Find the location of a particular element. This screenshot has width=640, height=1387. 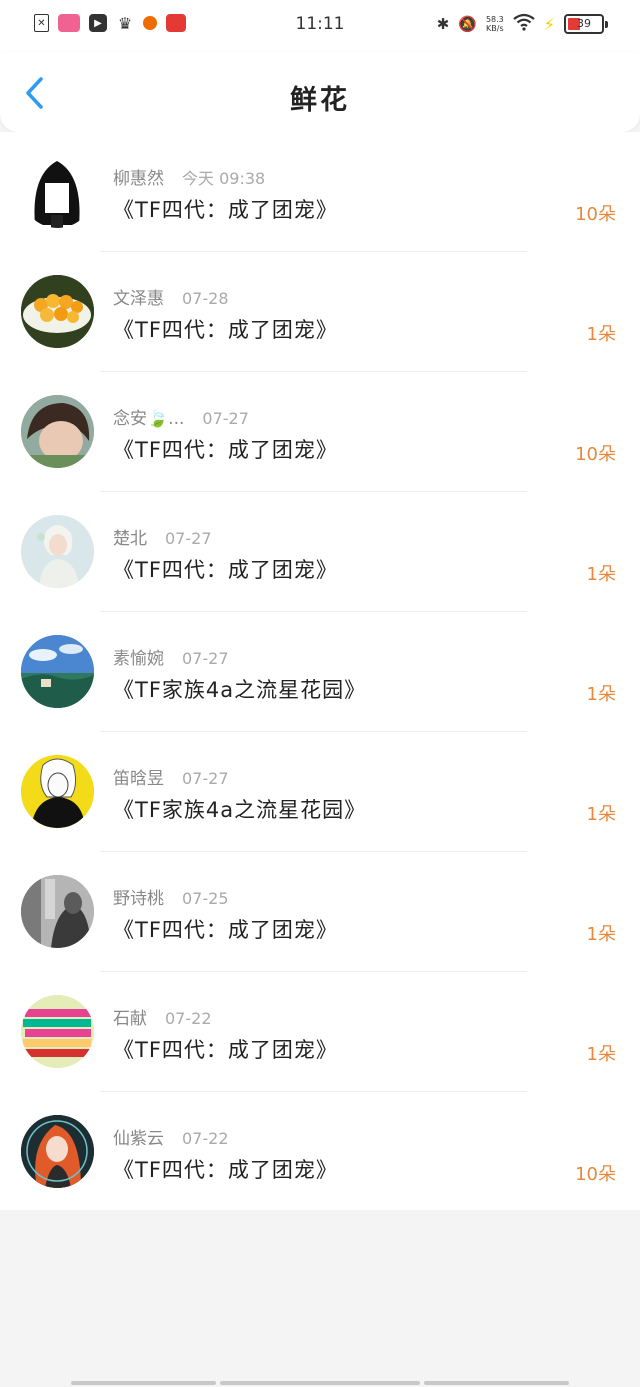

home-indicator-right is located at coordinates (496, 1383).